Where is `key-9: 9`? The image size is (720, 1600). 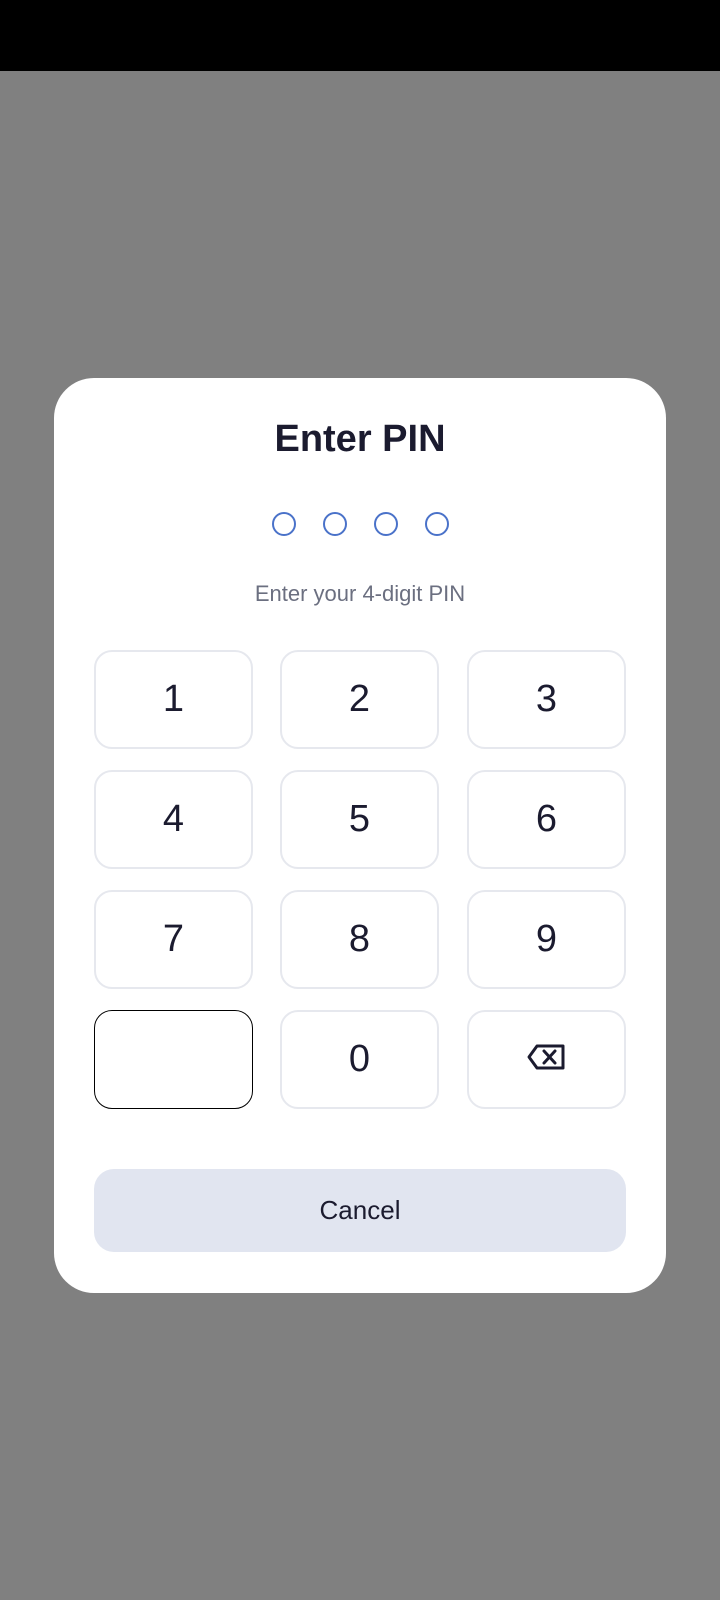
key-9: 9 is located at coordinates (546, 939).